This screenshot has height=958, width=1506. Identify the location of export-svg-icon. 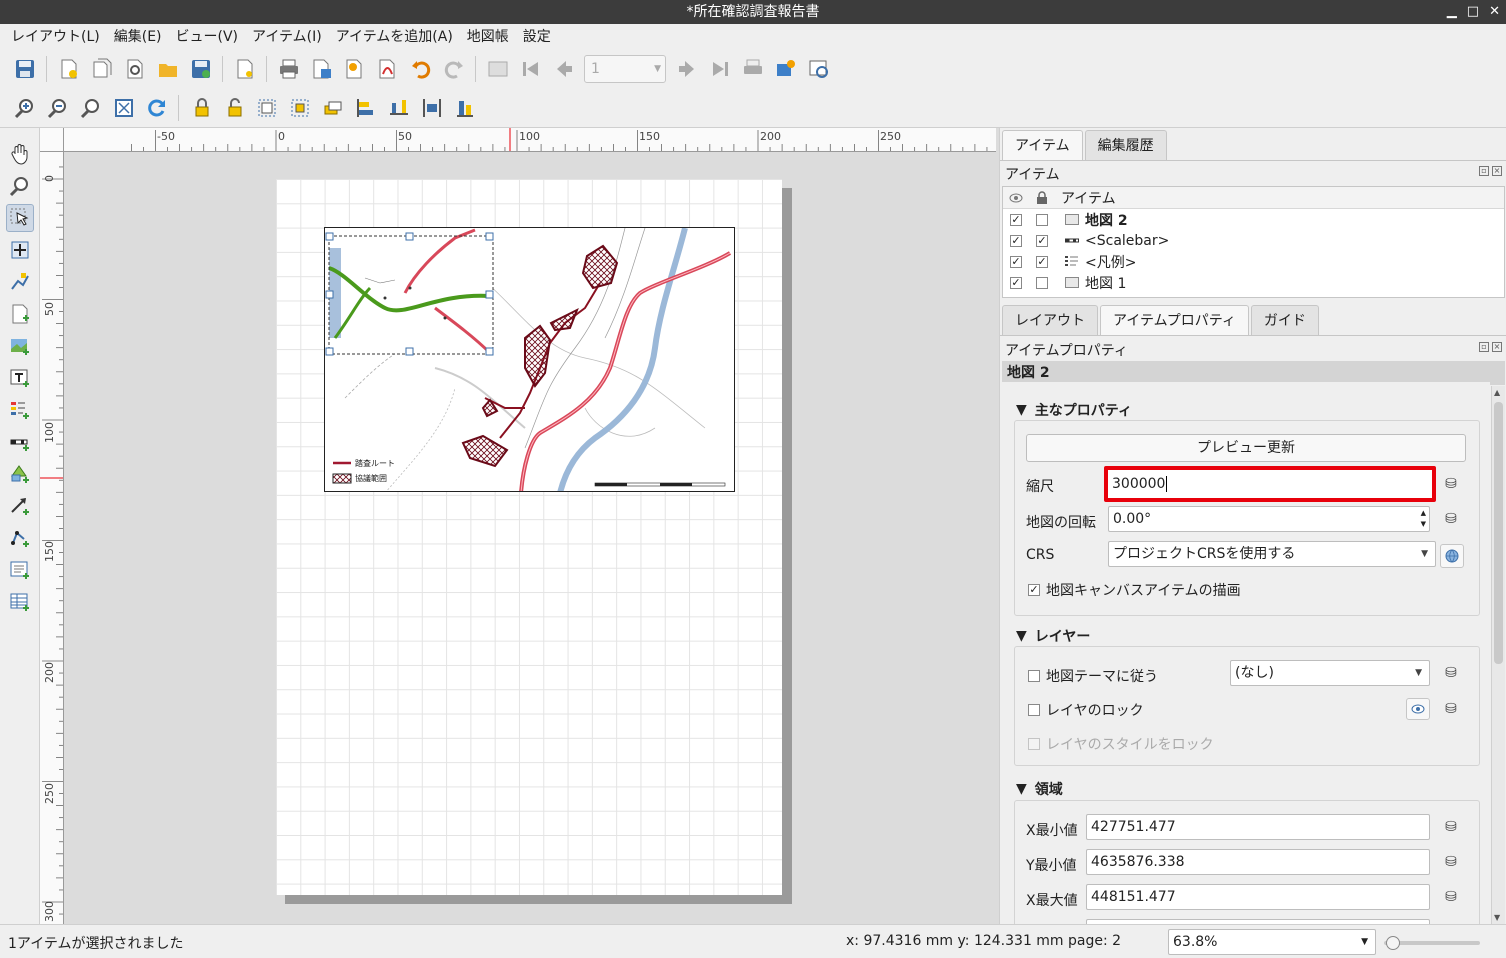
(354, 69).